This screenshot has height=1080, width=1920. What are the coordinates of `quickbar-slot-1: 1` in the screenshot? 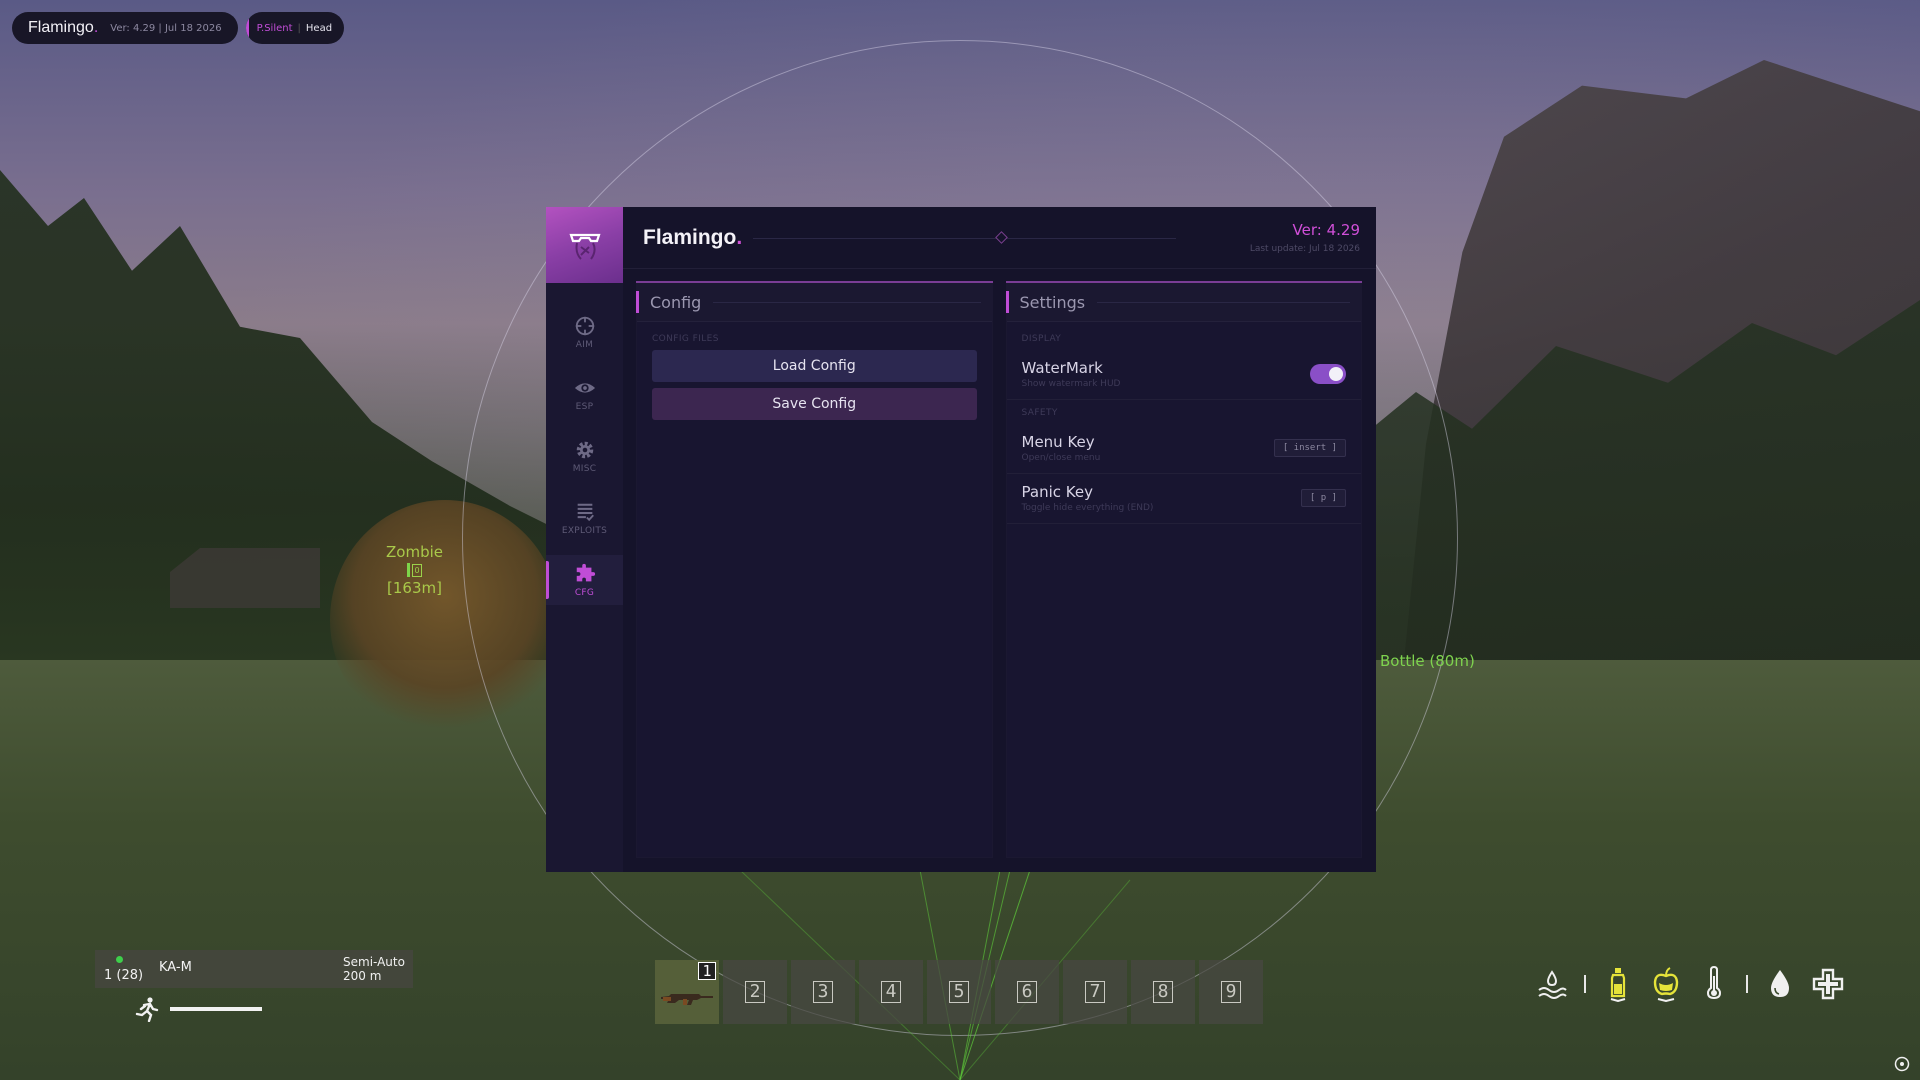 It's located at (687, 992).